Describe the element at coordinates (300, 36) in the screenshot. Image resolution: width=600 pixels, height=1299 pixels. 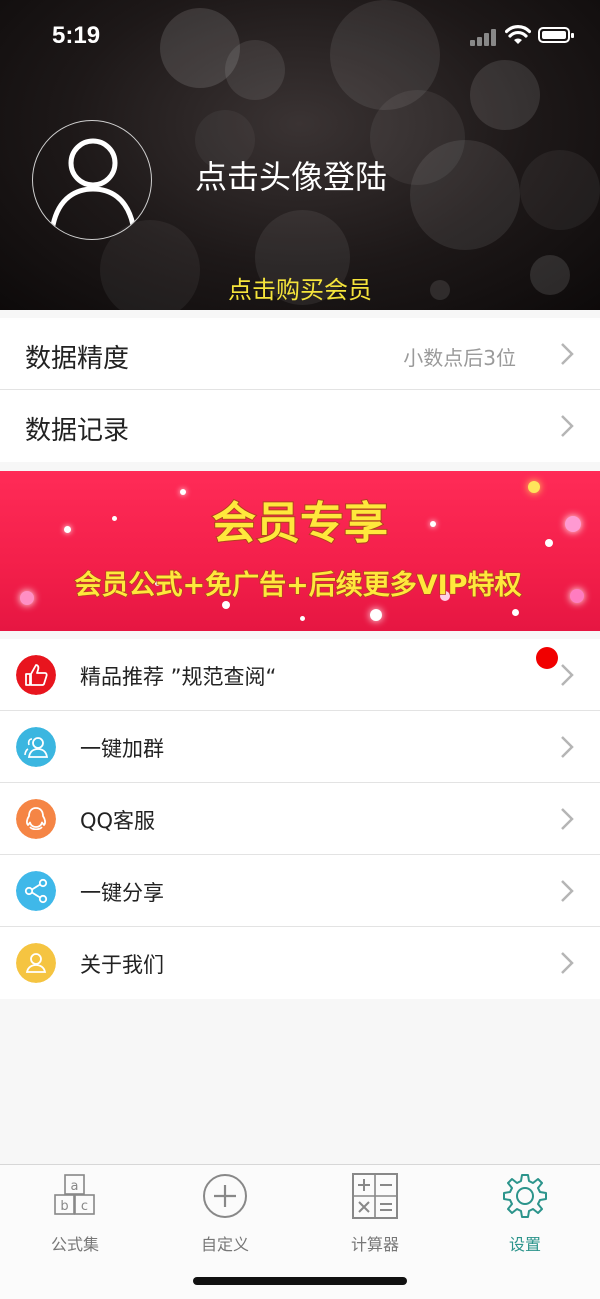
I see `status-bar: 5:19` at that location.